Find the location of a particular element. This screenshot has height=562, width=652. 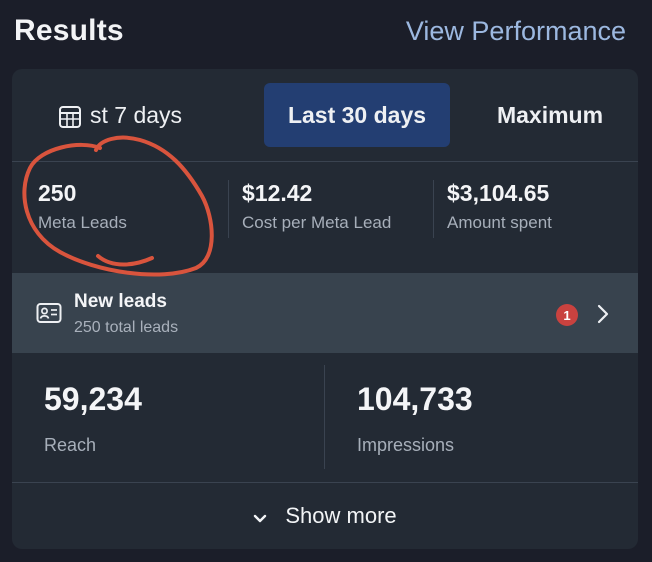

stat-value: 59,234 is located at coordinates (93, 399).